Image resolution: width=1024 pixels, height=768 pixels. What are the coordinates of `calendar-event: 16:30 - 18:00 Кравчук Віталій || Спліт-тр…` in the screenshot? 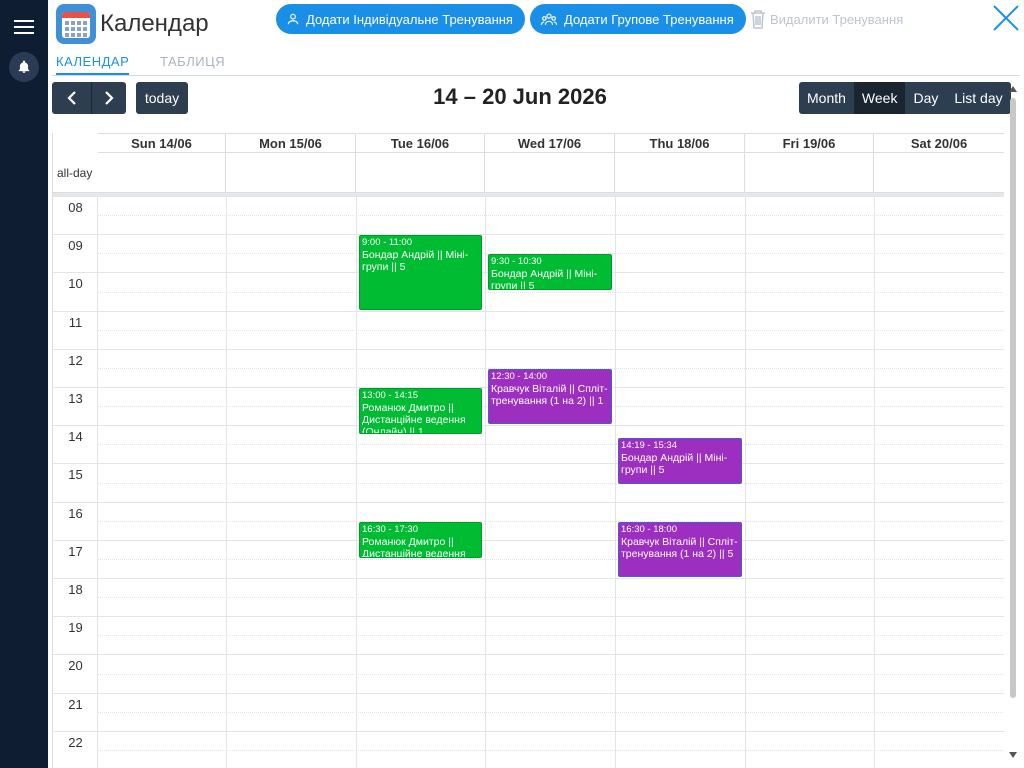 It's located at (680, 549).